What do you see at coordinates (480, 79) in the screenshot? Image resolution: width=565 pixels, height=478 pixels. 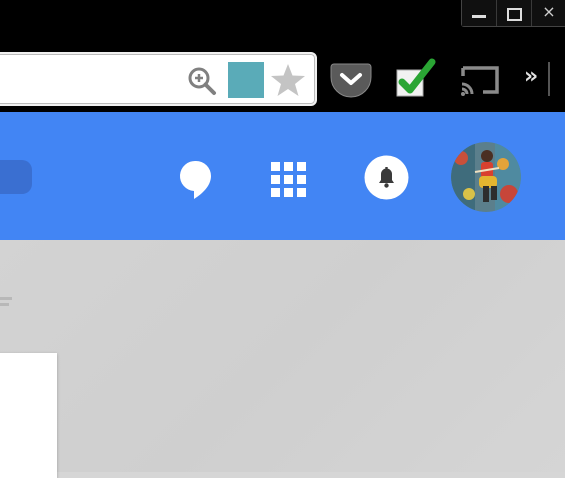 I see `cast-icon` at bounding box center [480, 79].